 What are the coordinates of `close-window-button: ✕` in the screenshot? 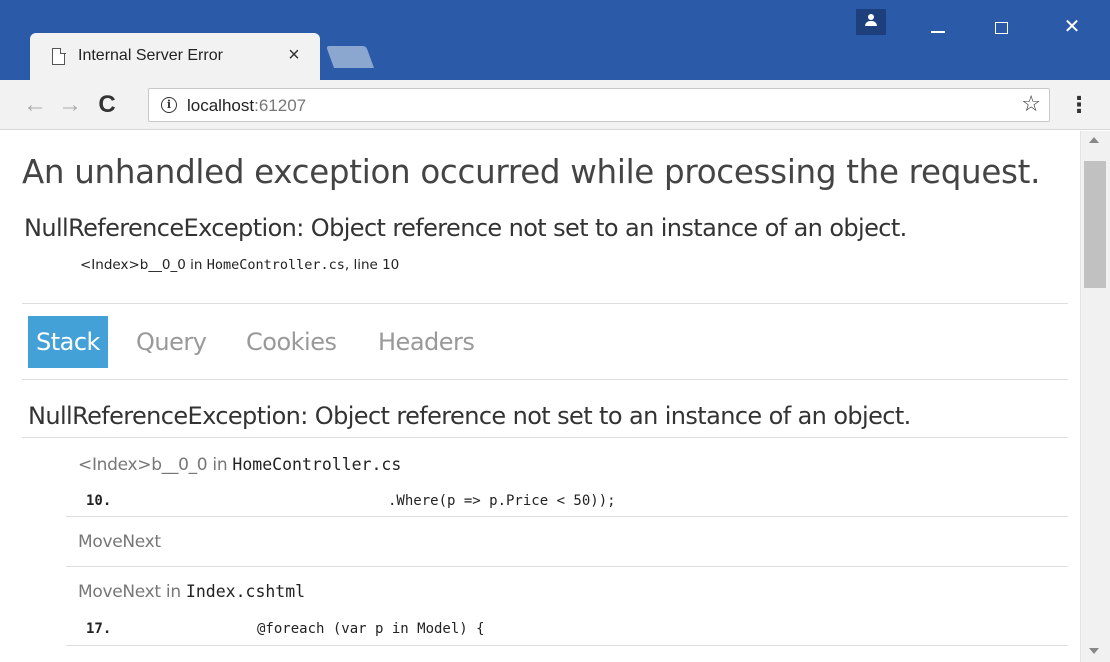 It's located at (1072, 27).